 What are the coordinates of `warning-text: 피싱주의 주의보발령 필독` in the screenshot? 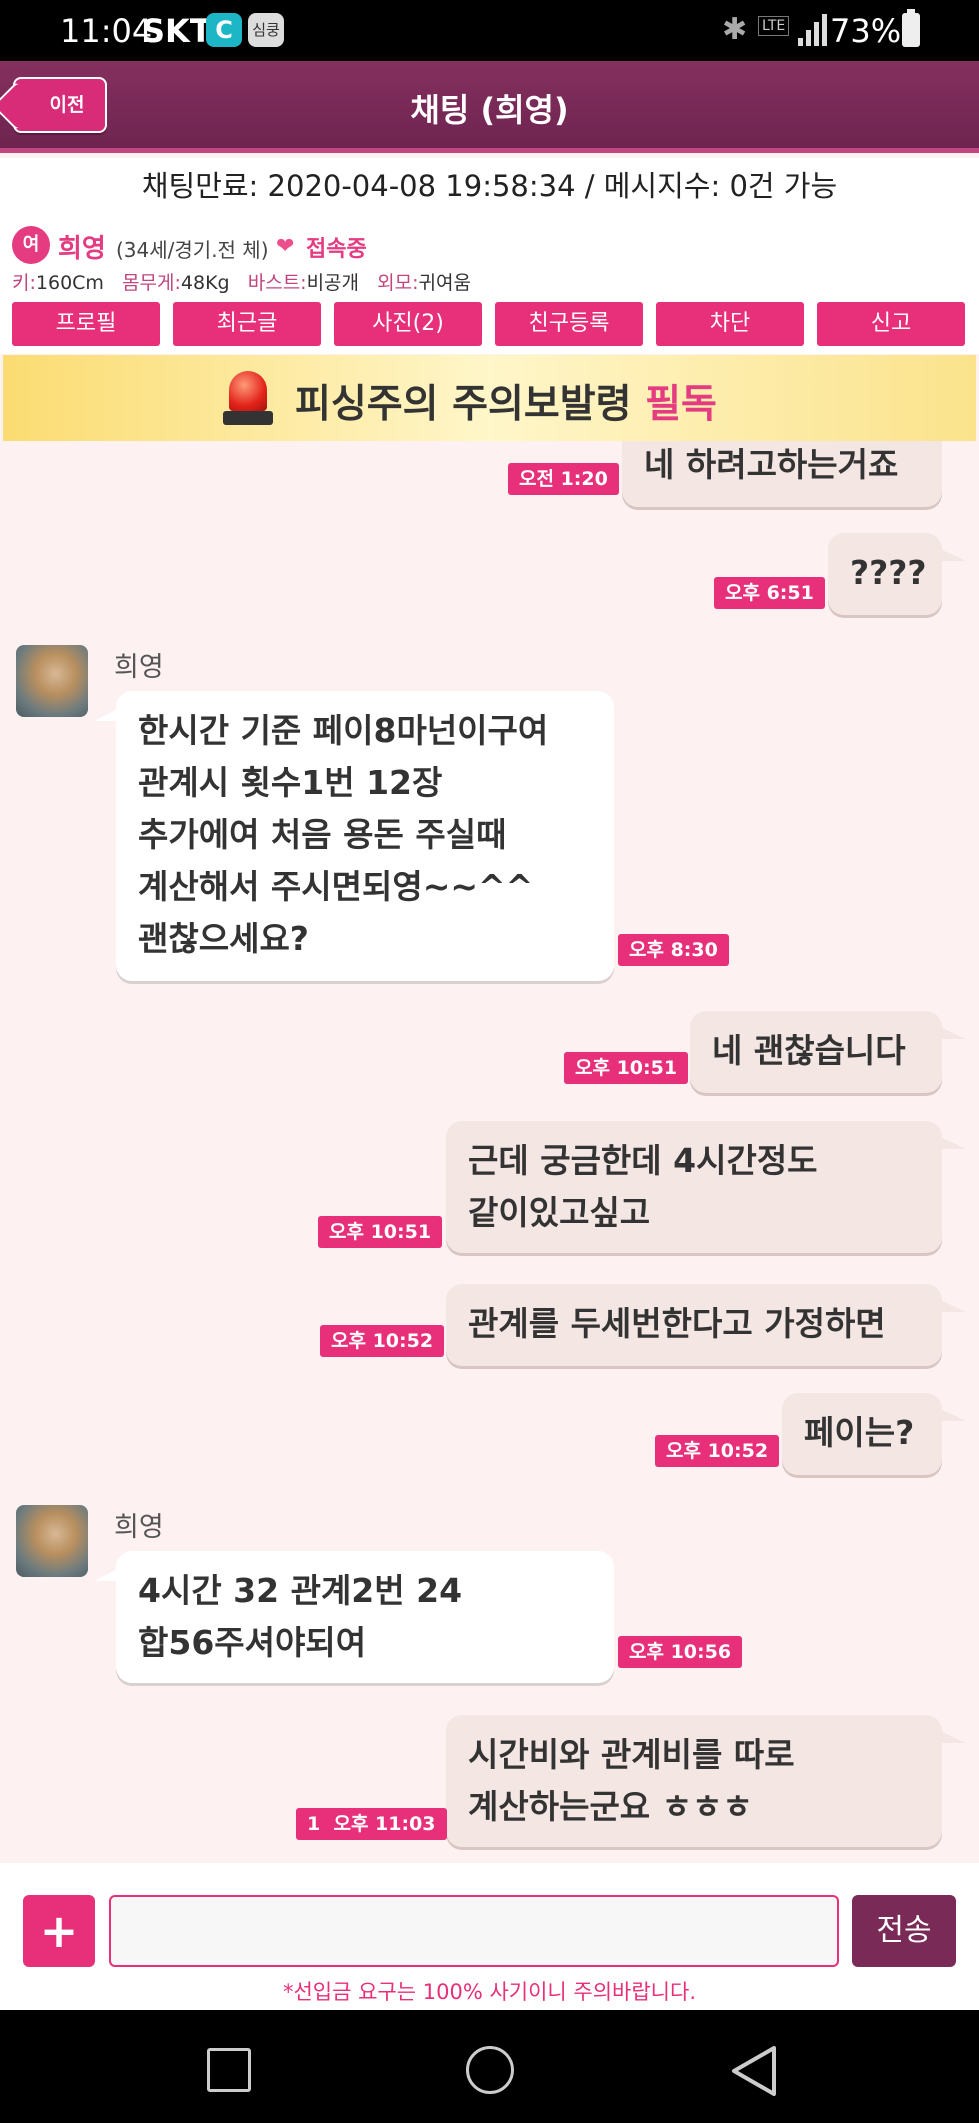 It's located at (506, 404).